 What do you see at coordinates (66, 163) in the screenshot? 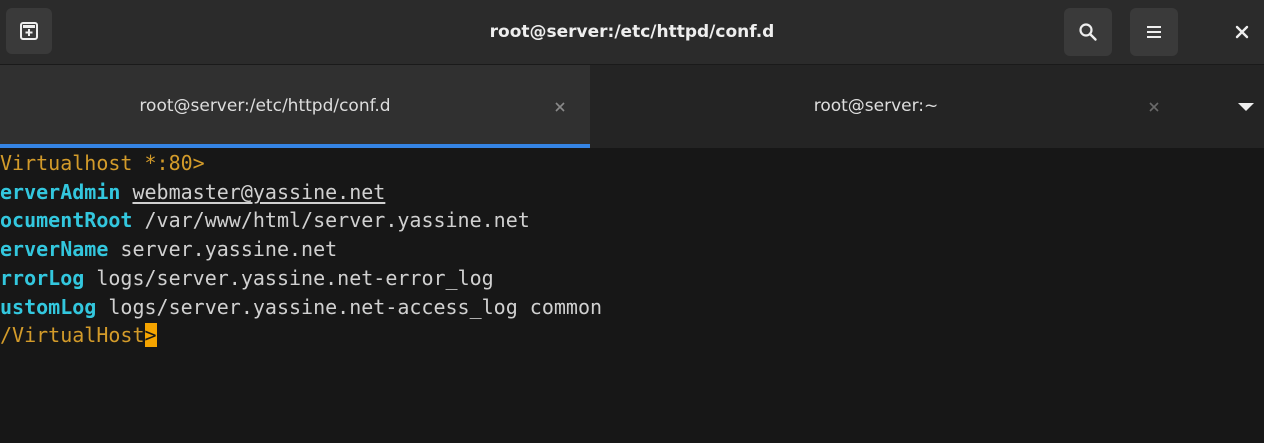
I see `tag-open: Virtualhost` at bounding box center [66, 163].